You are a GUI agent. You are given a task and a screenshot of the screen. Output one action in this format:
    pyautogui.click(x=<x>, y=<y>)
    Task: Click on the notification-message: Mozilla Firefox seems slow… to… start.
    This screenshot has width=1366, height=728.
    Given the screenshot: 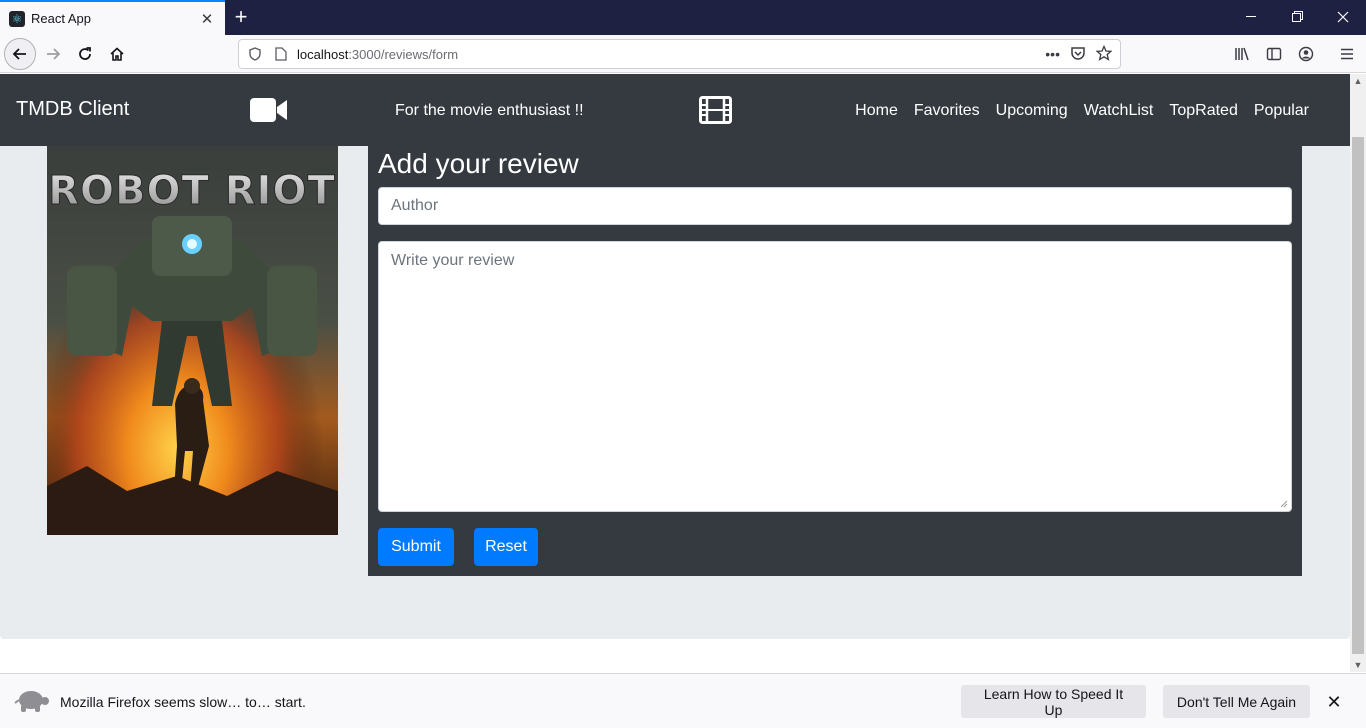 What is the action you would take?
    pyautogui.click(x=183, y=702)
    